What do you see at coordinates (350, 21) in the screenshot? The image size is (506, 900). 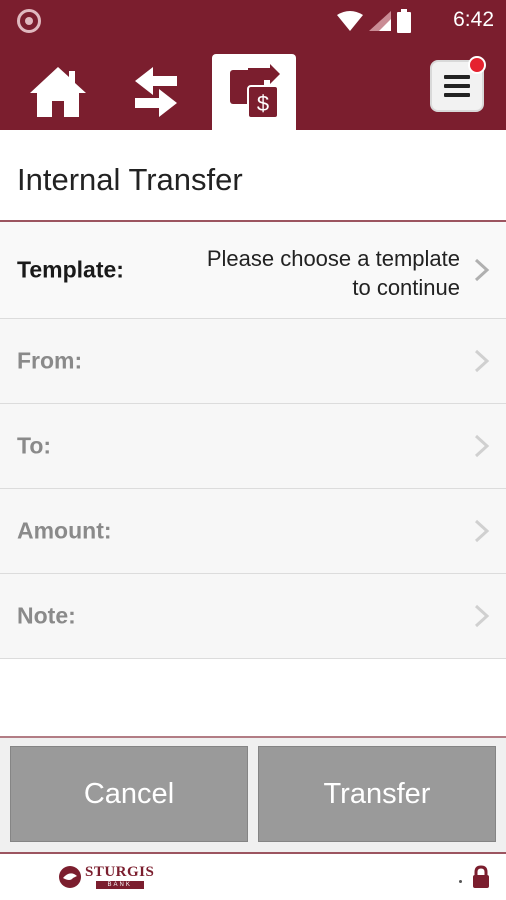 I see `wifi-icon` at bounding box center [350, 21].